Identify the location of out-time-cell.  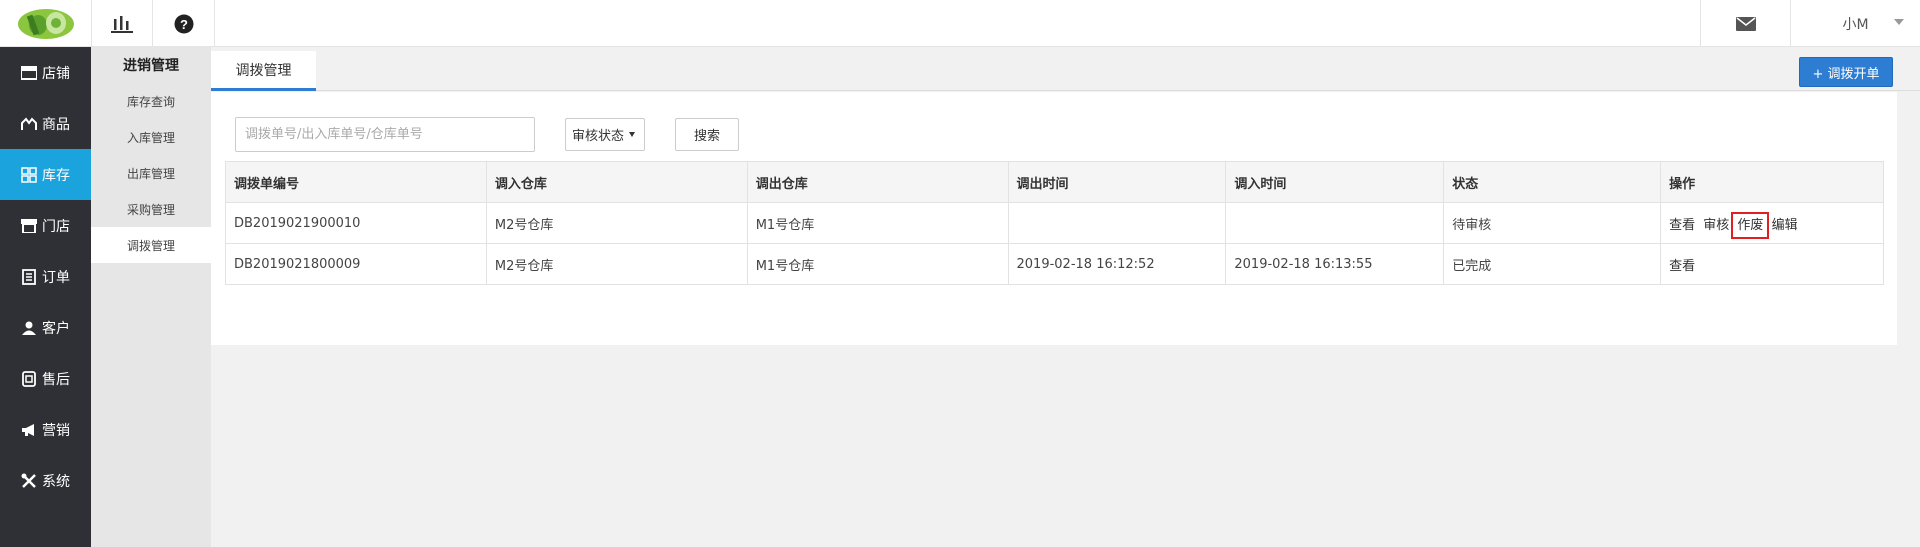
(1117, 223).